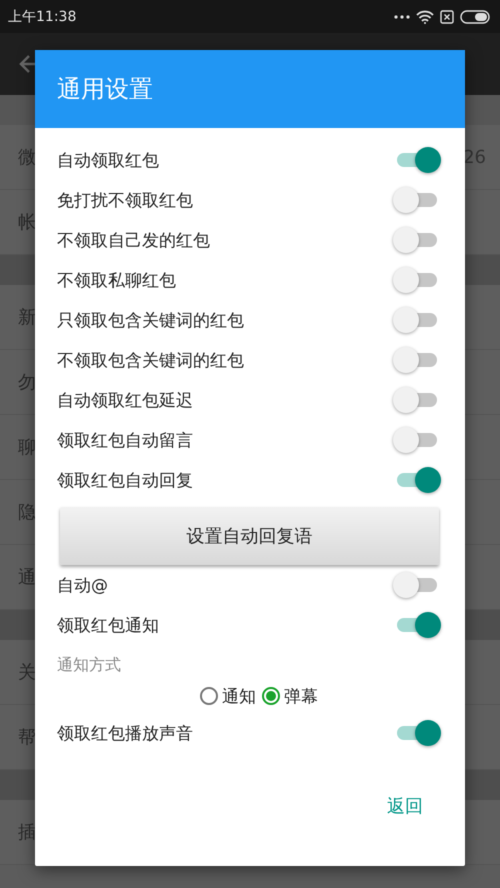  What do you see at coordinates (42, 17) in the screenshot?
I see `status-time: 上午11:38` at bounding box center [42, 17].